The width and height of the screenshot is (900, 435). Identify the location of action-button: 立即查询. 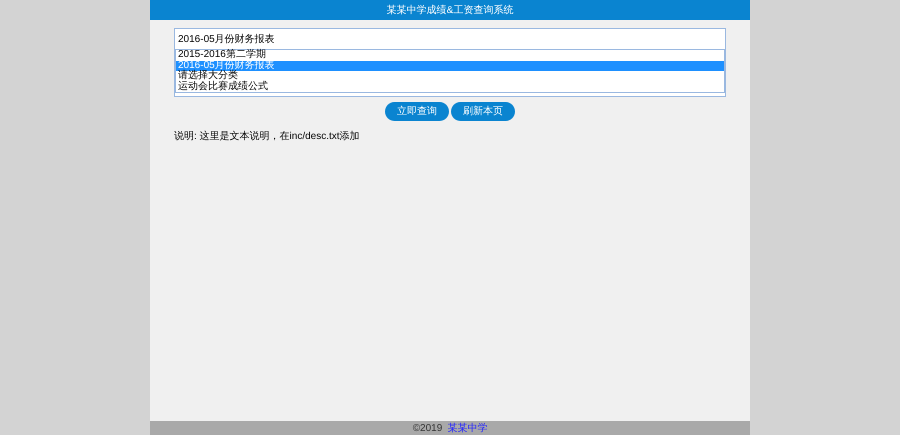
(417, 111).